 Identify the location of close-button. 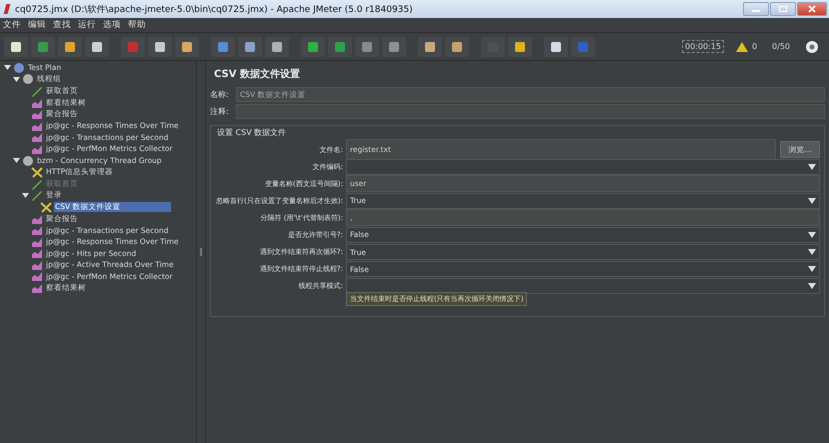
(812, 9).